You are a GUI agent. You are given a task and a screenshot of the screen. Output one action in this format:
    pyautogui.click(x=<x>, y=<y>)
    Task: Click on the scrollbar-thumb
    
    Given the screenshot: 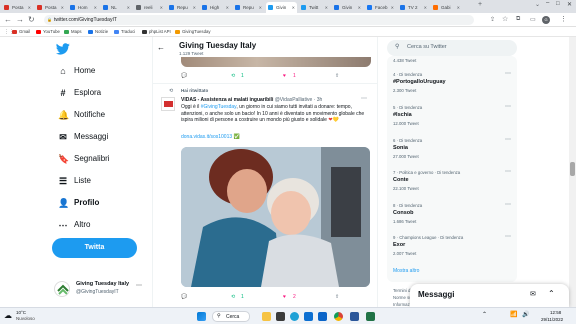 What is the action you would take?
    pyautogui.click(x=572, y=169)
    